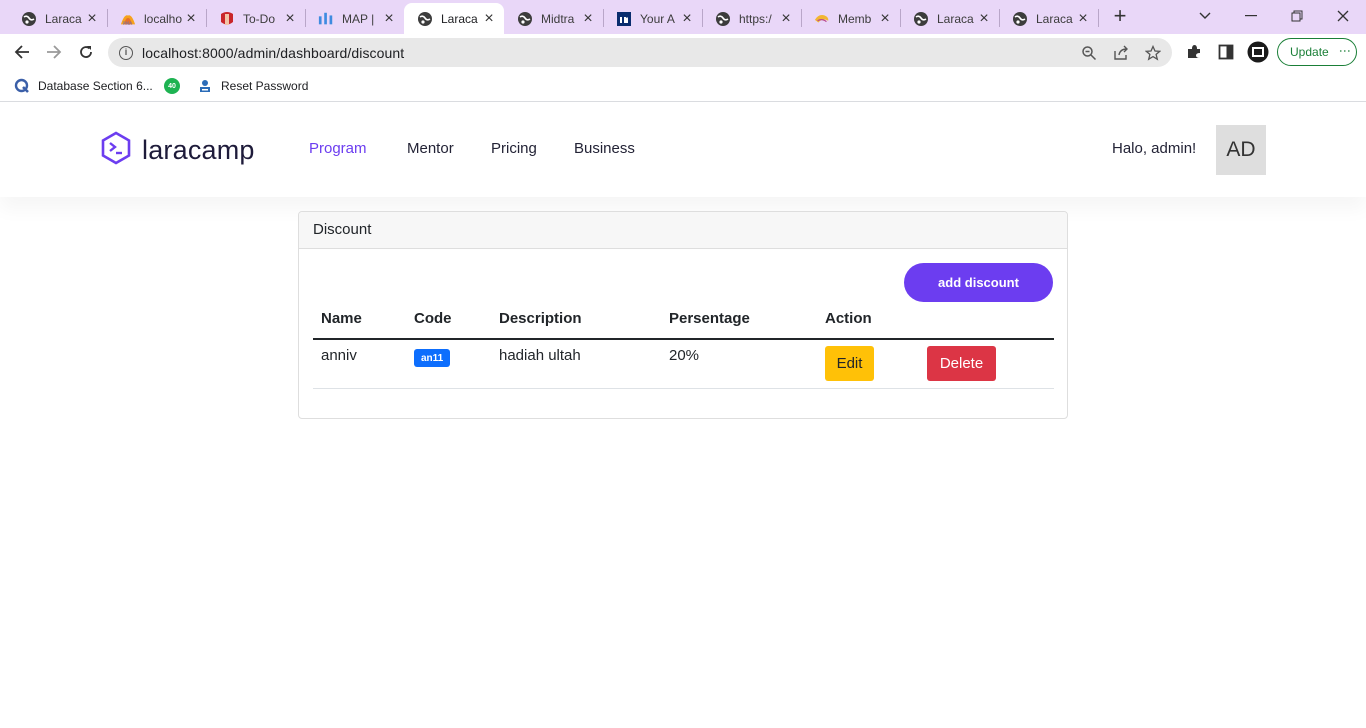 The width and height of the screenshot is (1366, 728). I want to click on side-panel-icon, so click(1226, 52).